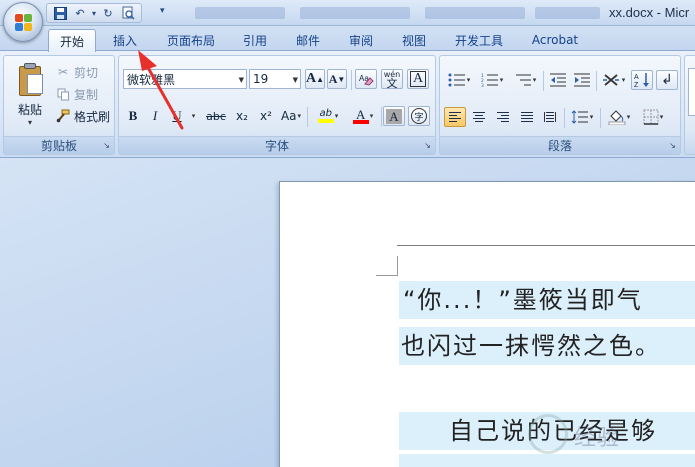  Describe the element at coordinates (308, 40) in the screenshot. I see `tab-mailings: 邮件` at that location.